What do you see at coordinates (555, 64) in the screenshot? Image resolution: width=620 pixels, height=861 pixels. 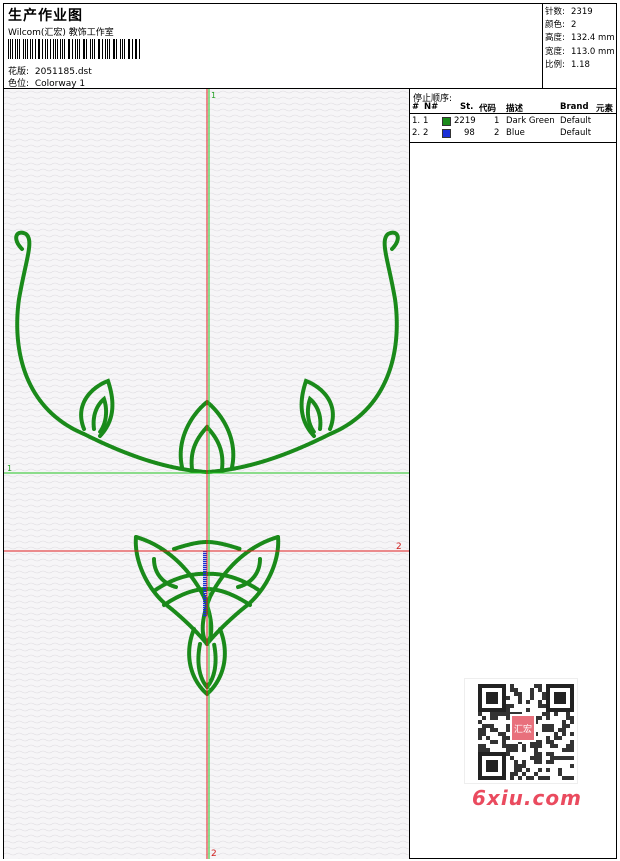 I see `stat-label: 比例:` at bounding box center [555, 64].